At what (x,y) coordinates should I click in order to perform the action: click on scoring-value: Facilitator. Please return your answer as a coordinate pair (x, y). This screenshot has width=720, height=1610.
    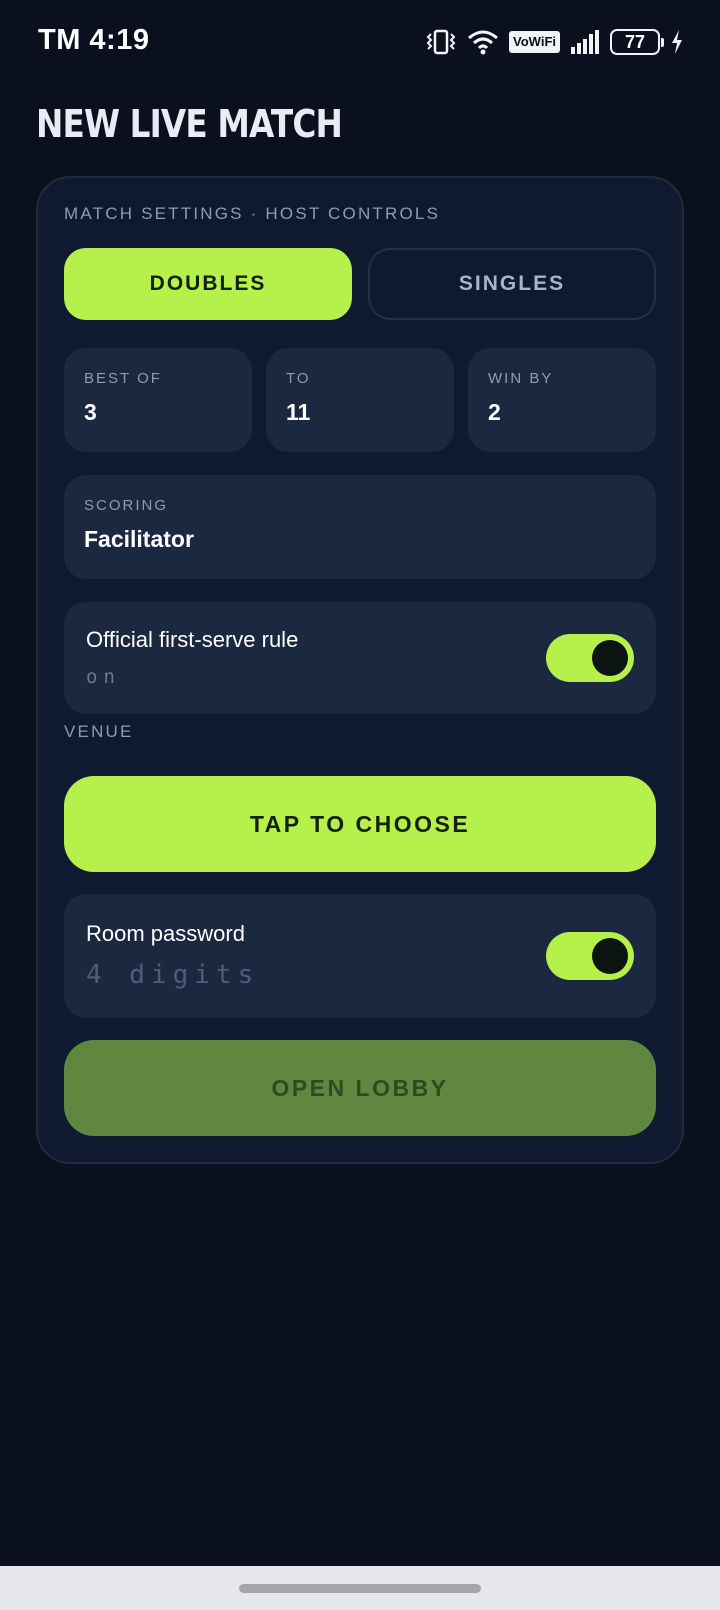
    Looking at the image, I should click on (139, 539).